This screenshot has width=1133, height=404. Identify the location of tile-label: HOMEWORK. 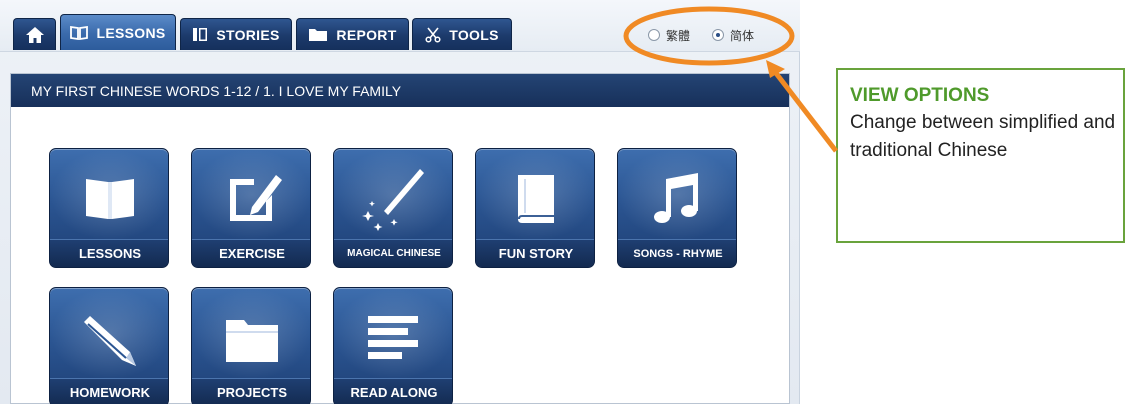
(109, 391).